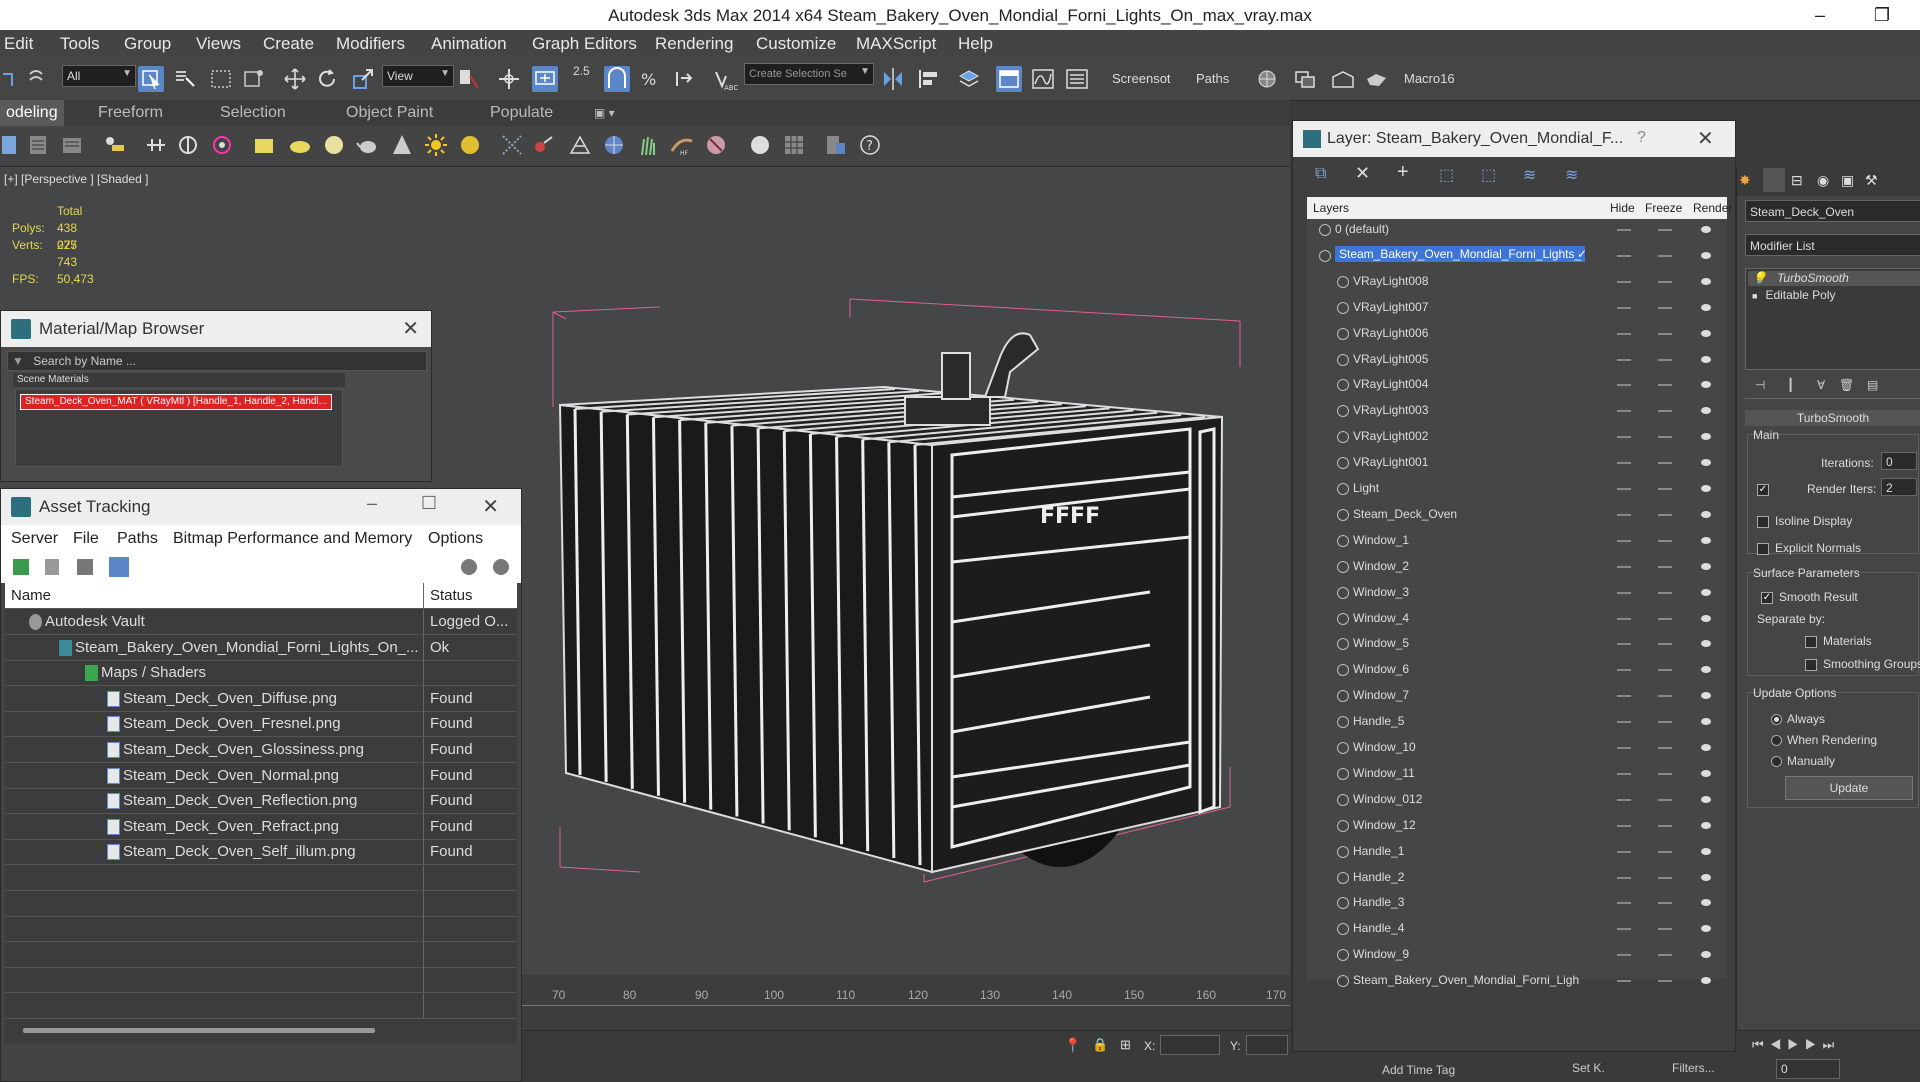  I want to click on layer-row: Handle_4, so click(1517, 928).